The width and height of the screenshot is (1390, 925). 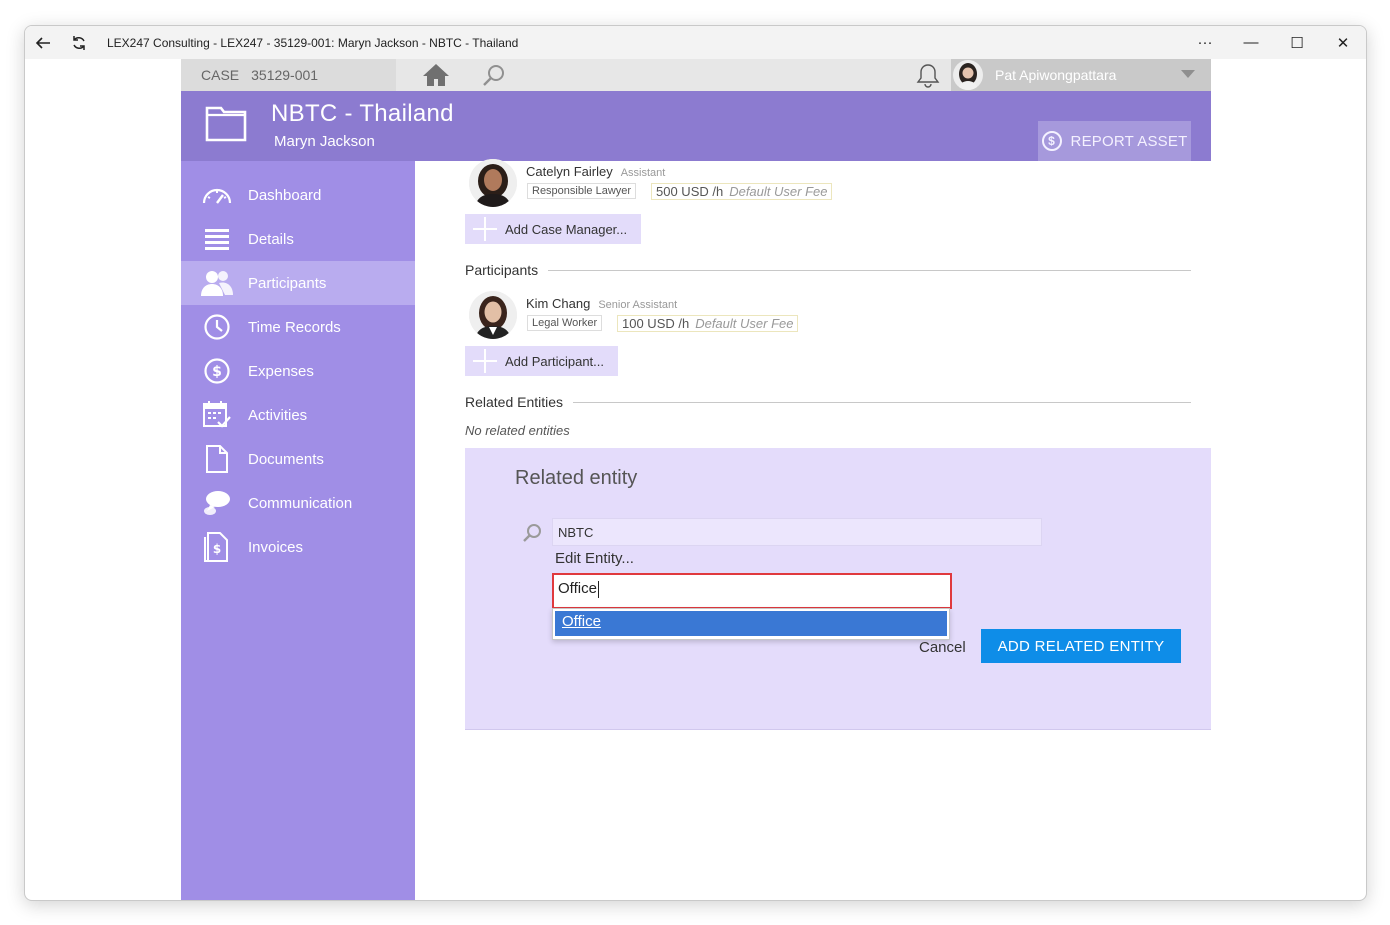 I want to click on user-menu: Pat Apiwongpattara, so click(x=1081, y=75).